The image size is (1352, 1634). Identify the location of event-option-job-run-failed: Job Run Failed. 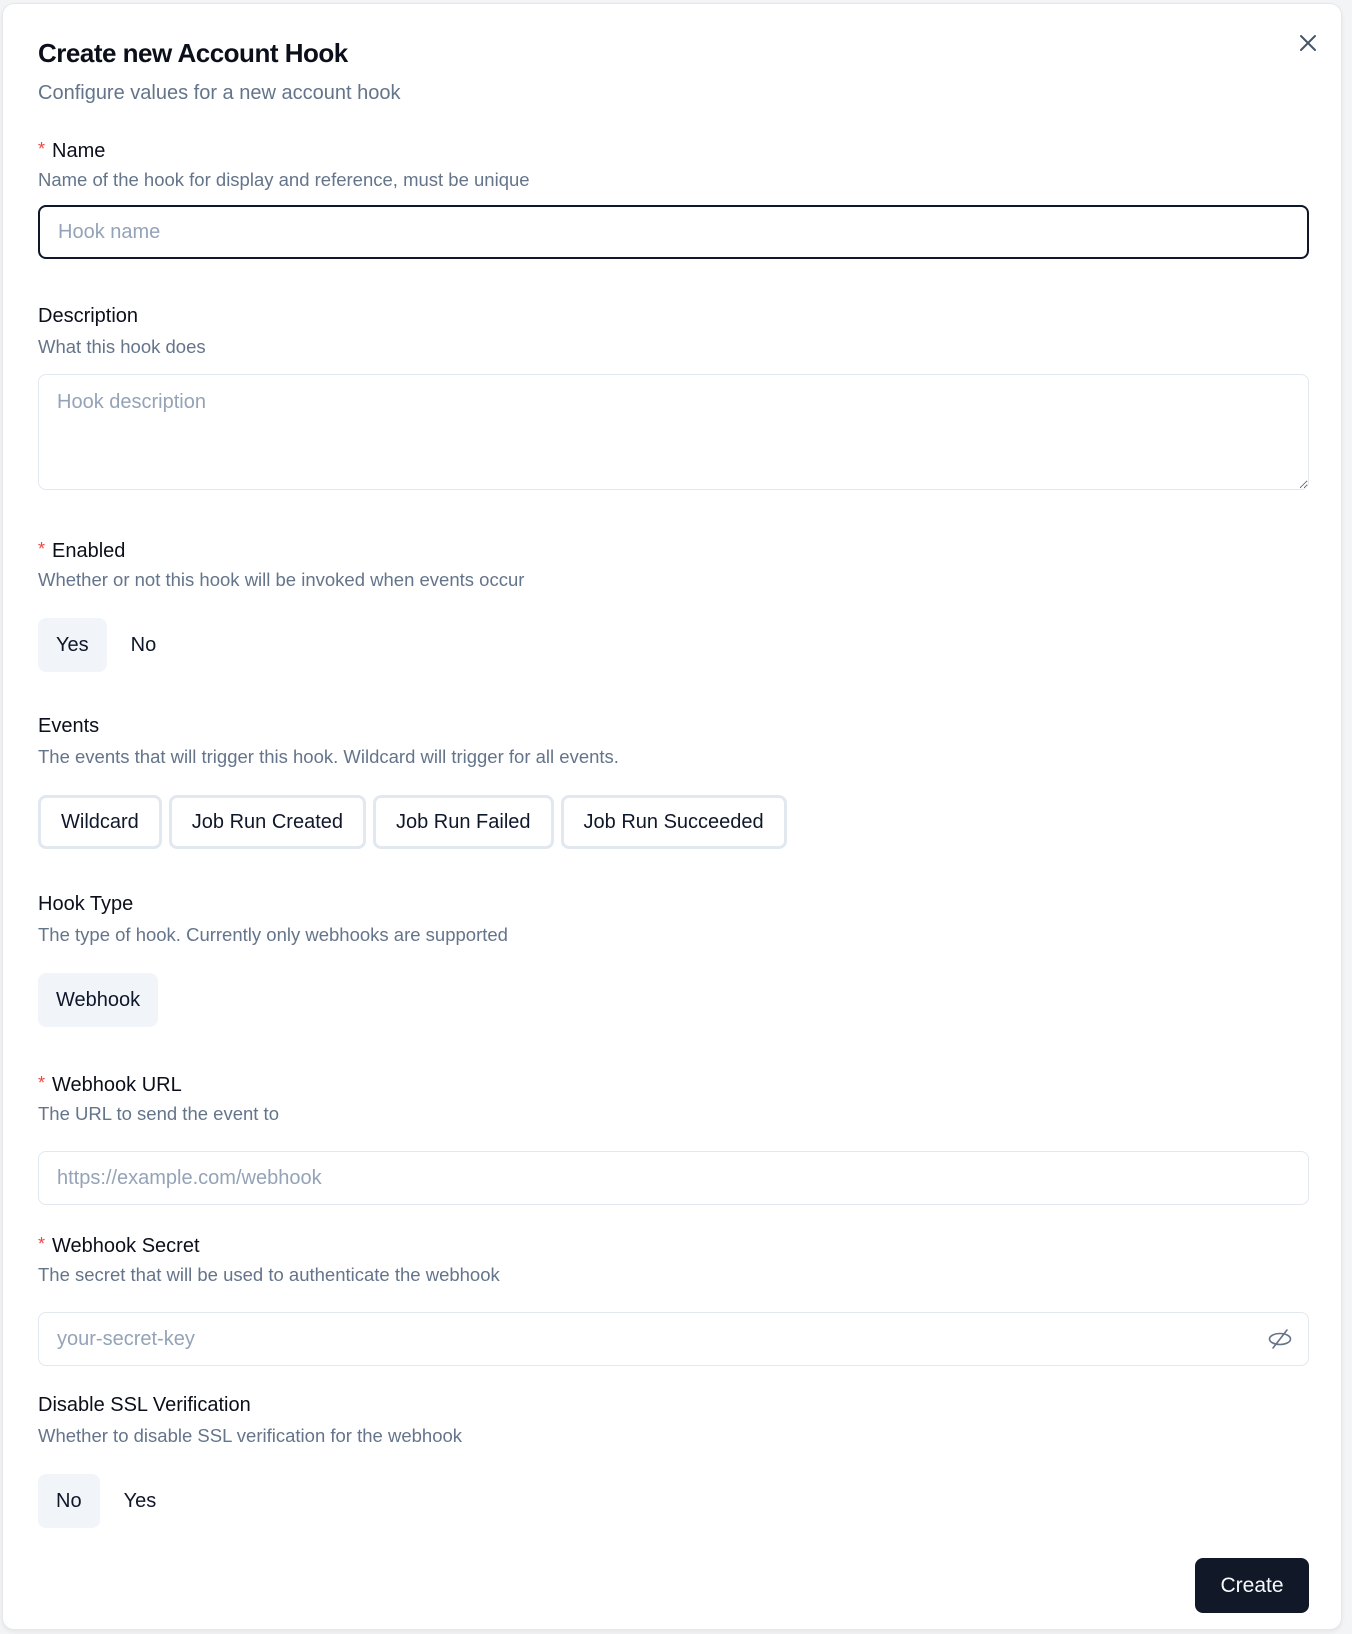
(463, 822).